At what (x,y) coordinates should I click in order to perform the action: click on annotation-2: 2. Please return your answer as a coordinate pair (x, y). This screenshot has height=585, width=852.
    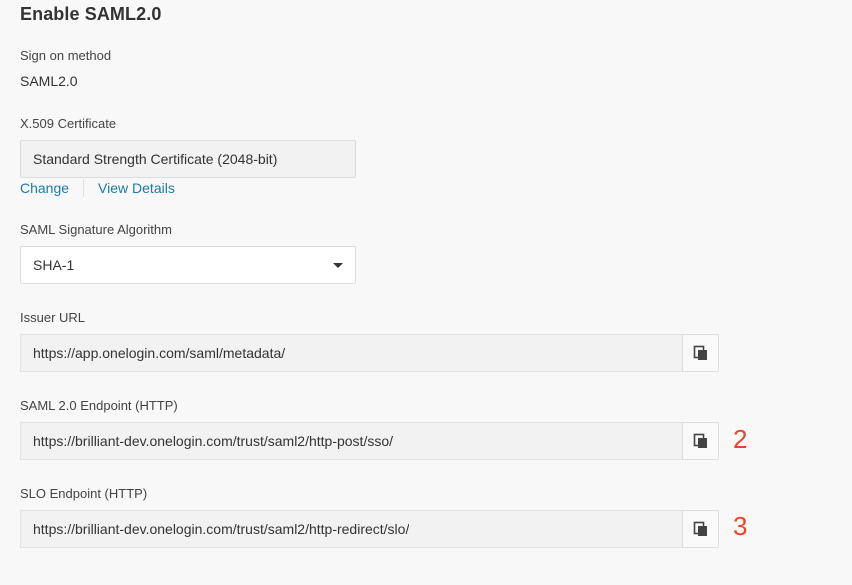
    Looking at the image, I should click on (740, 439).